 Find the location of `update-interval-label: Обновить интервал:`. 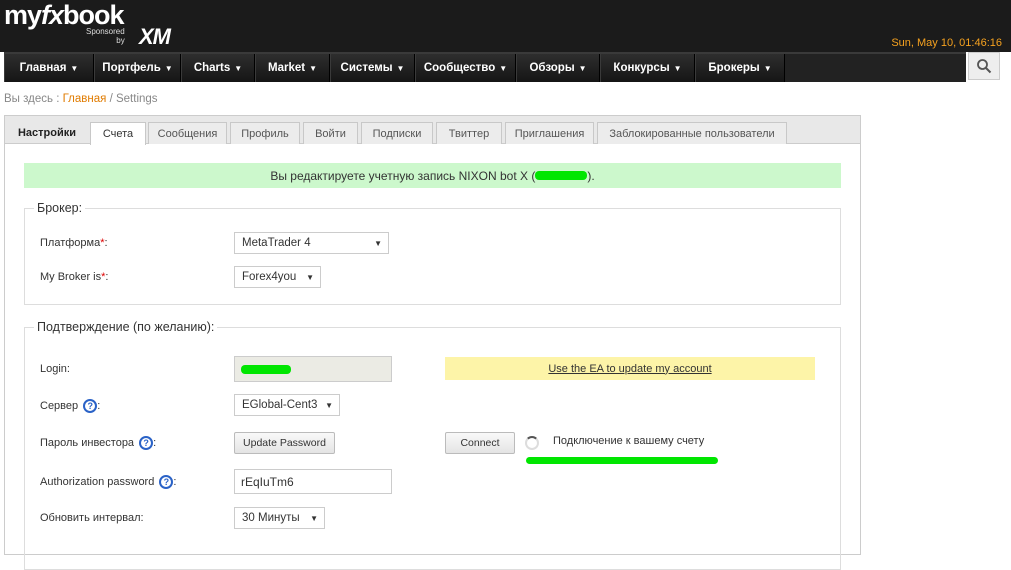

update-interval-label: Обновить интервал: is located at coordinates (92, 518).